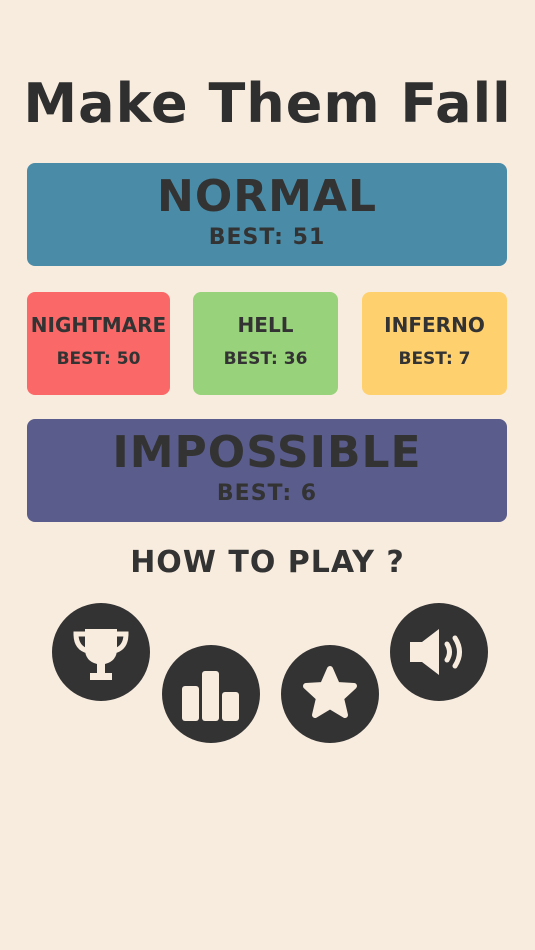 Image resolution: width=535 pixels, height=950 pixels. I want to click on leaderboard-button, so click(211, 694).